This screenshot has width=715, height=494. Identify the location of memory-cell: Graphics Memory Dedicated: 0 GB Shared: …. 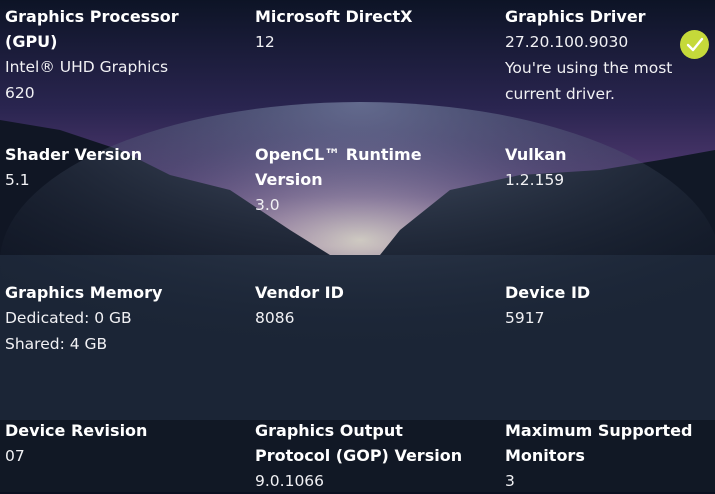
(125, 318).